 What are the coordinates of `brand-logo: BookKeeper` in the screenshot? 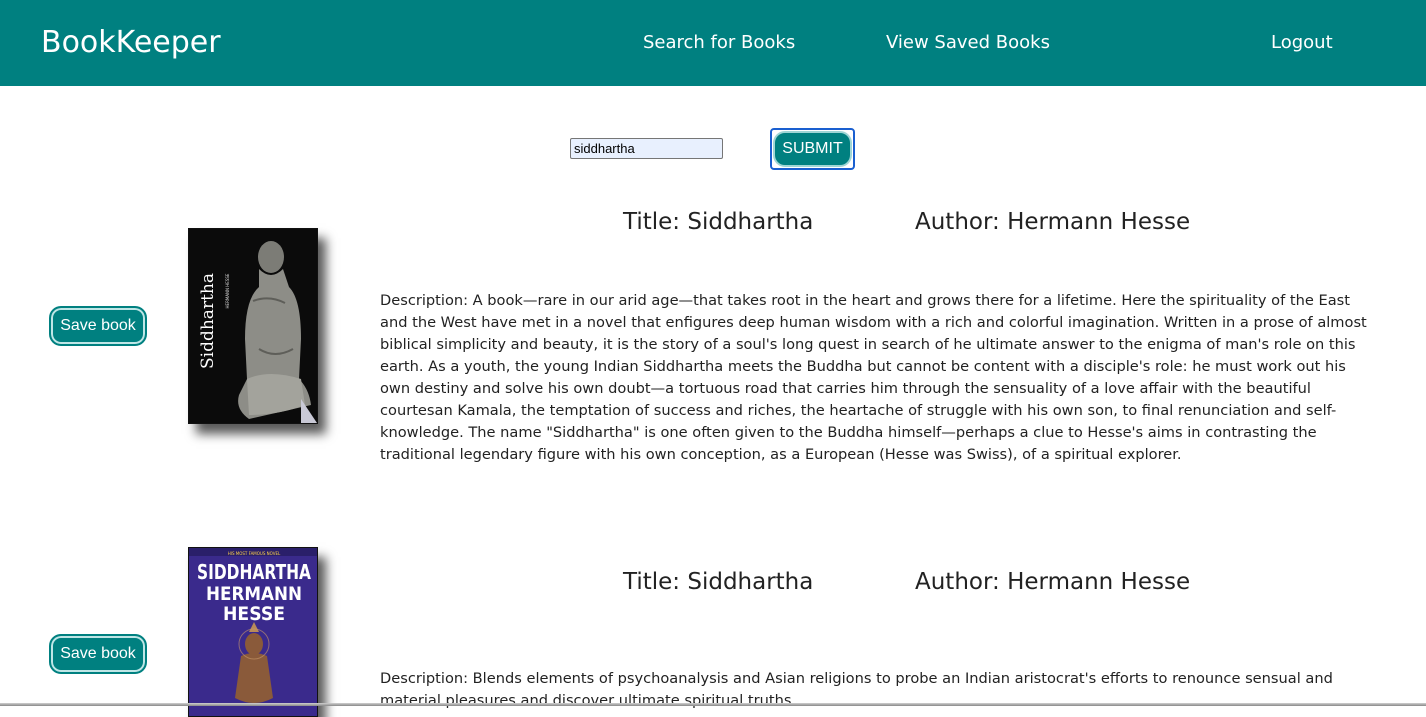 It's located at (131, 43).